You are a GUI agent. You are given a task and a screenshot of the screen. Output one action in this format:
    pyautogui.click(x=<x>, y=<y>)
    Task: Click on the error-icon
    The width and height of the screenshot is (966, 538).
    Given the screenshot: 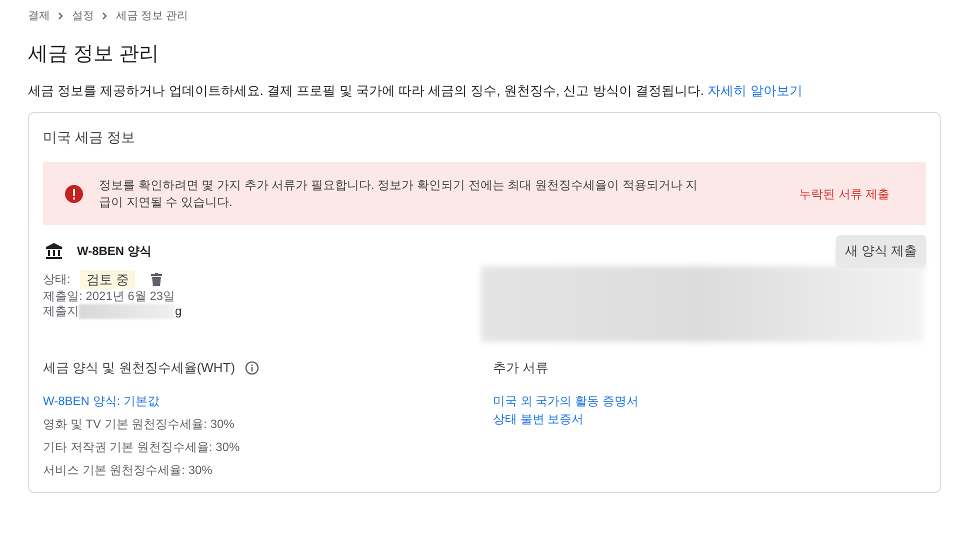 What is the action you would take?
    pyautogui.click(x=74, y=193)
    